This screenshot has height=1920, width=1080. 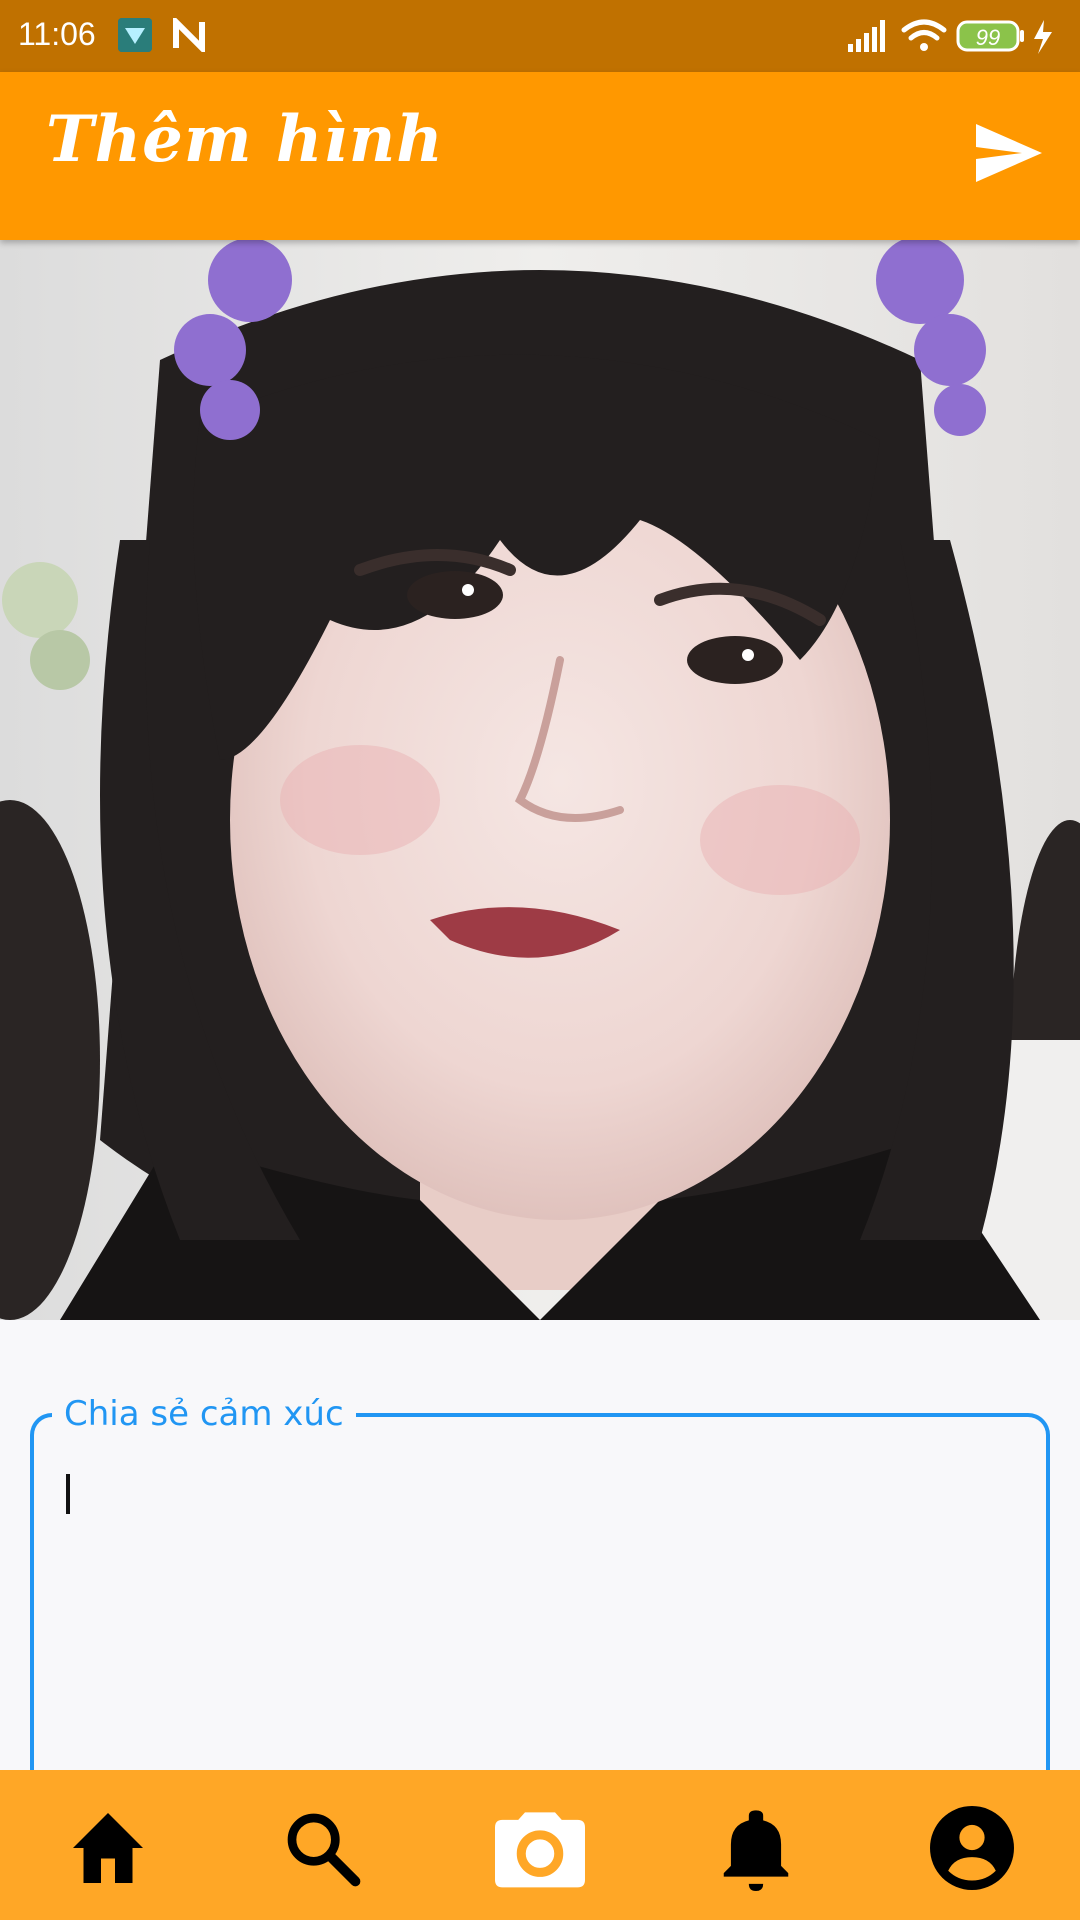 I want to click on camera-icon, so click(x=540, y=1850).